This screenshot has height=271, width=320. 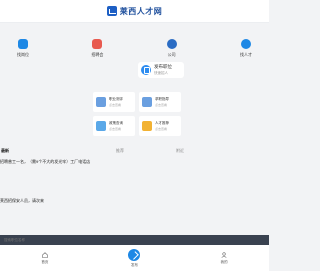 What do you see at coordinates (141, 11) in the screenshot?
I see `logo-text: 莱西人才网` at bounding box center [141, 11].